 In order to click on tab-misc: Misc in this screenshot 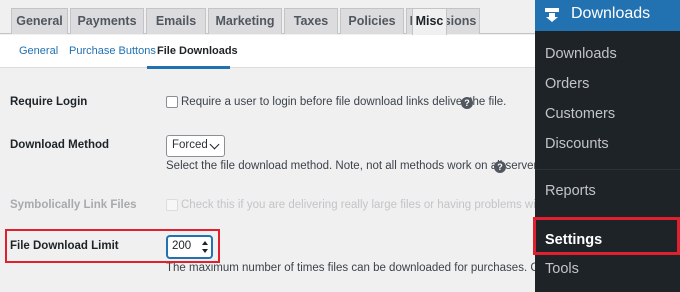, I will do `click(429, 21)`.